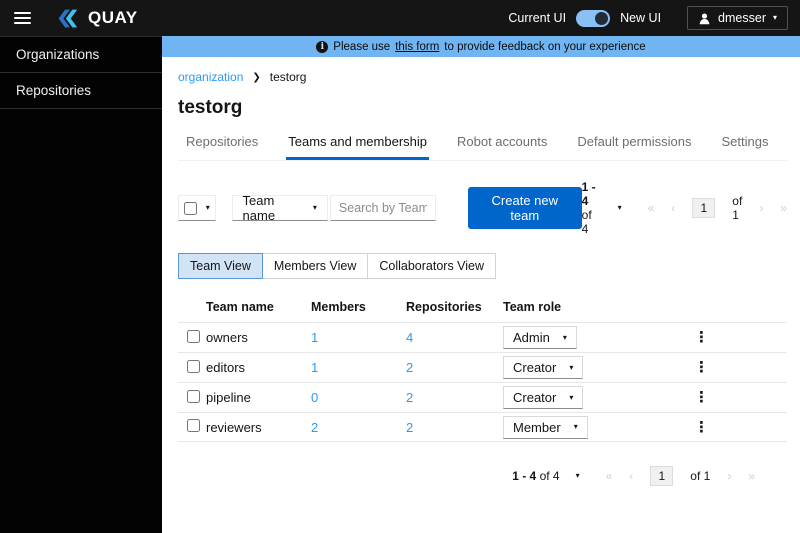 The height and width of the screenshot is (533, 800). I want to click on members-count-link: 2, so click(314, 427).